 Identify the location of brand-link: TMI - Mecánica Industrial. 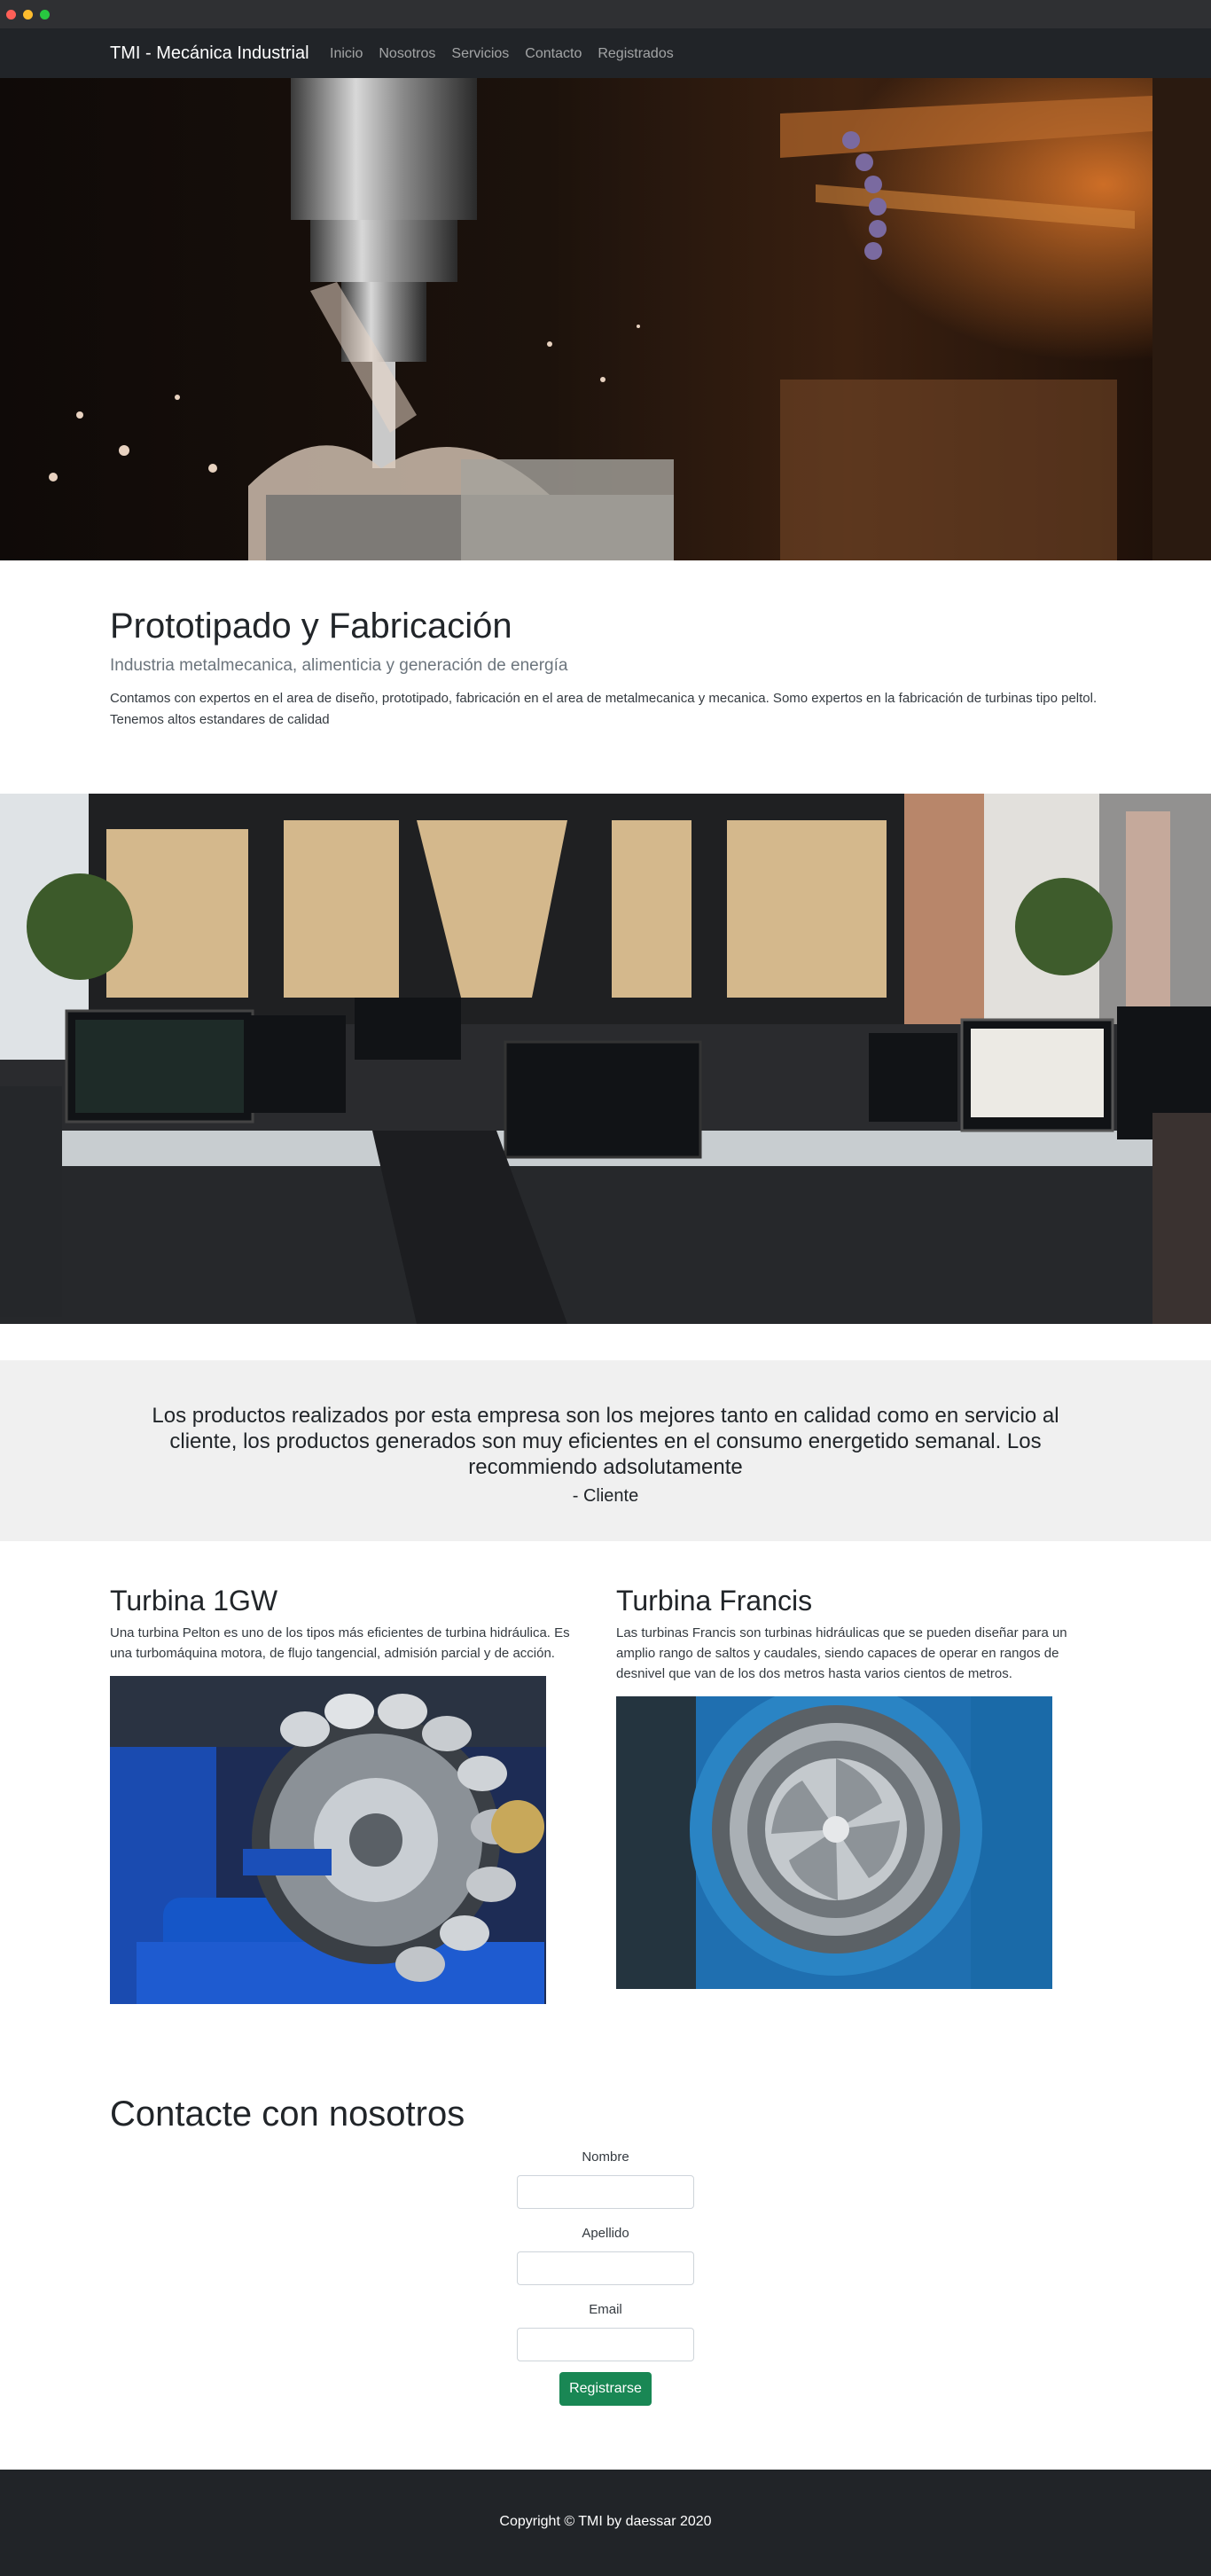
(209, 53).